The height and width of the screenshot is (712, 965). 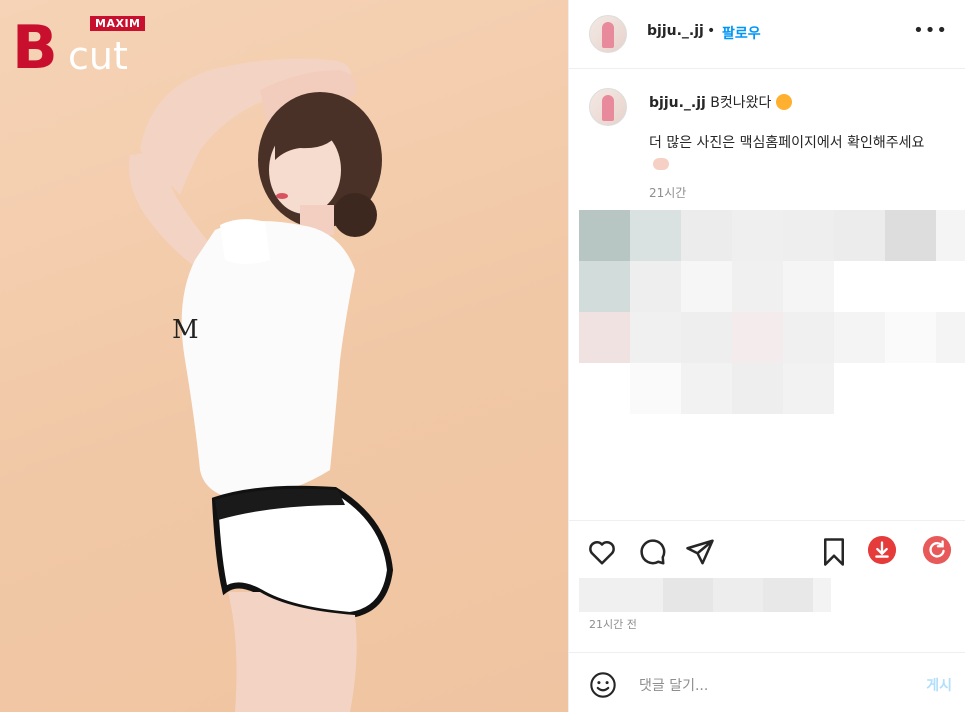 What do you see at coordinates (608, 107) in the screenshot?
I see `caption-avatar` at bounding box center [608, 107].